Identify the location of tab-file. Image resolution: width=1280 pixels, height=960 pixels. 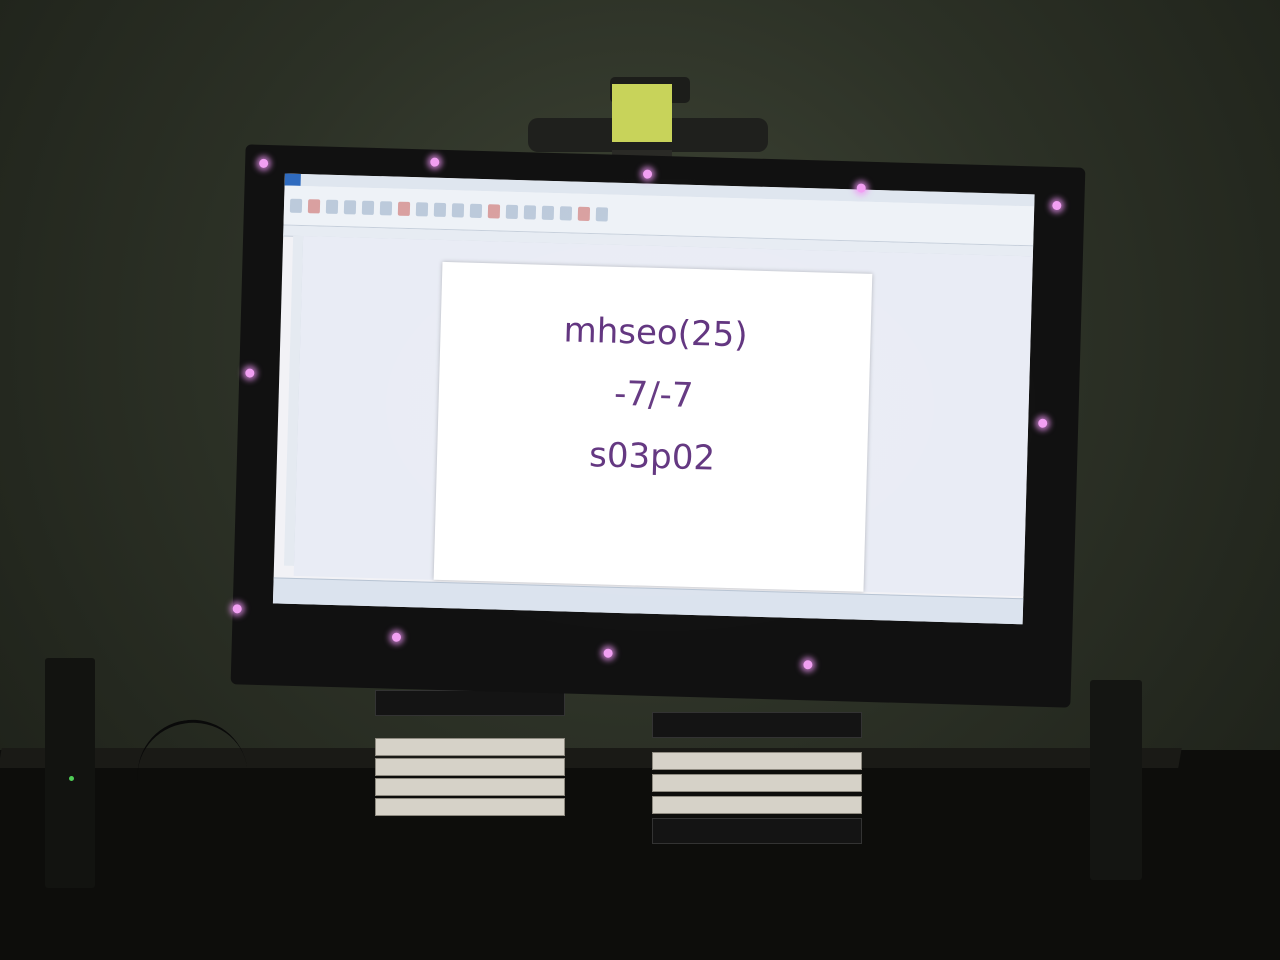
(292, 179).